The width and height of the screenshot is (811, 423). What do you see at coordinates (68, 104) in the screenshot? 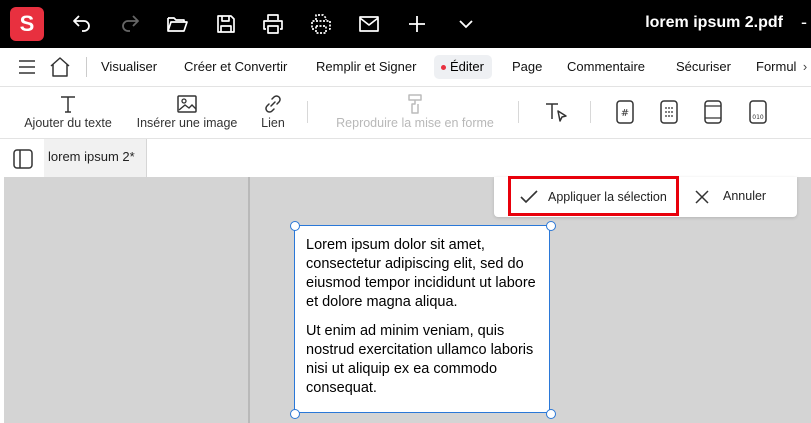
I see `text-icon` at bounding box center [68, 104].